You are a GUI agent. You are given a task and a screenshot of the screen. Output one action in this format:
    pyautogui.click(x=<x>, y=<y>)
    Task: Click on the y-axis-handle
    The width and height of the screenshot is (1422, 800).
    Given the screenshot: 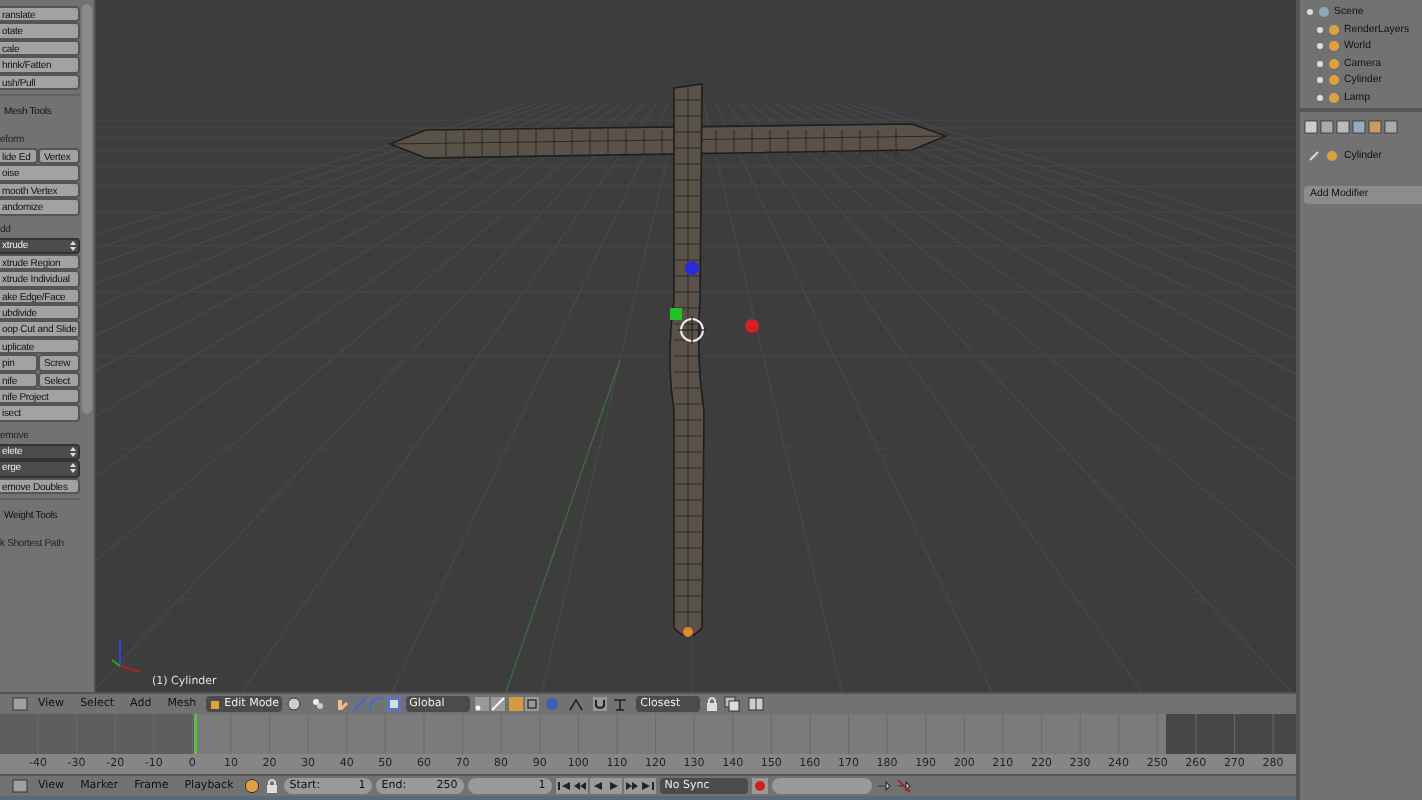 What is the action you would take?
    pyautogui.click(x=676, y=314)
    